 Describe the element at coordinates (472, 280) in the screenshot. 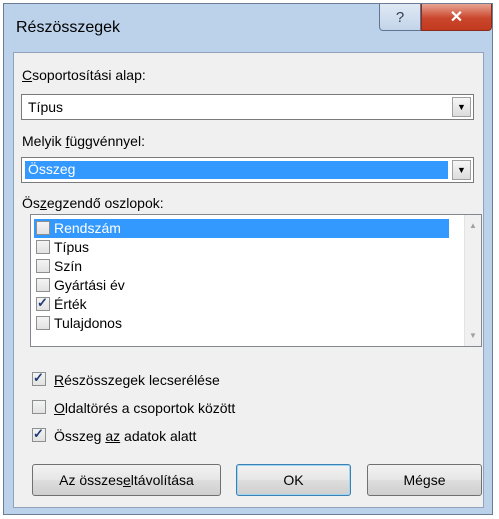

I see `list-scrollbar: ▲ ▼` at that location.